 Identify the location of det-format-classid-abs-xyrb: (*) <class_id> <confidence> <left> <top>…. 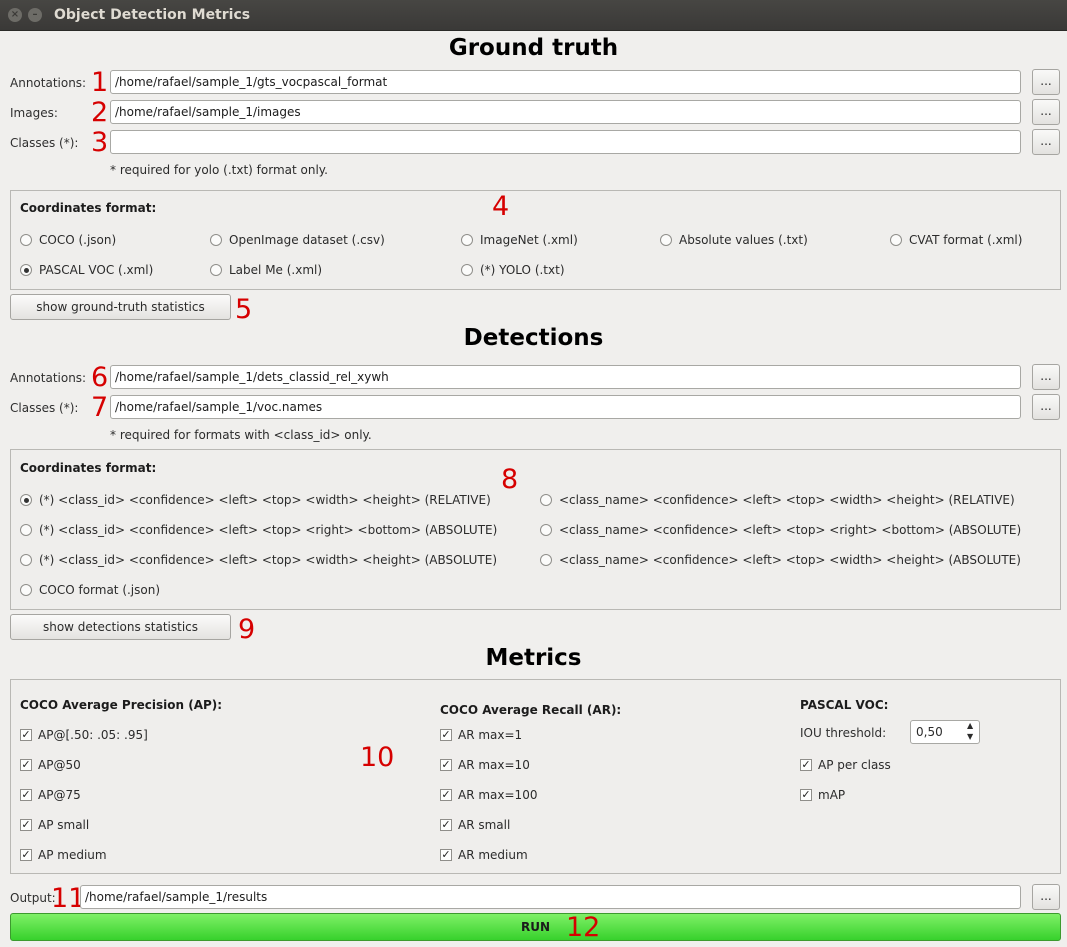
(258, 530).